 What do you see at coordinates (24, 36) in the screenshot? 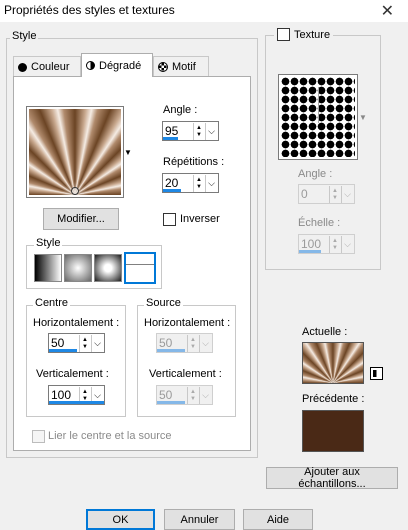
I see `style-group-legend: Style` at bounding box center [24, 36].